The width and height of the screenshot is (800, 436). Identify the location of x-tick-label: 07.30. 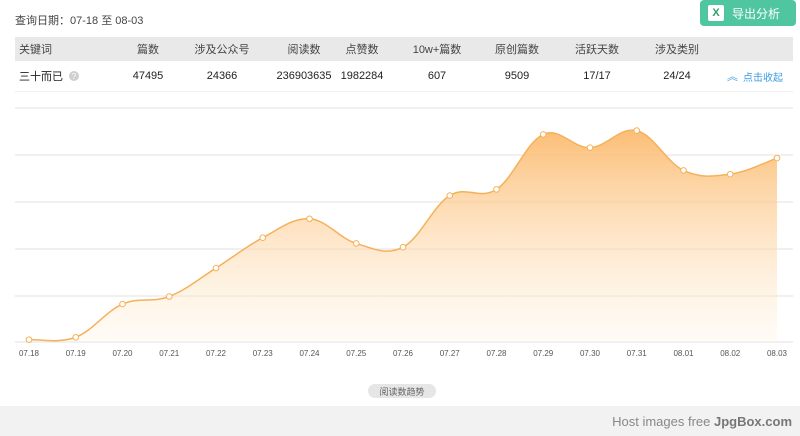
(590, 353).